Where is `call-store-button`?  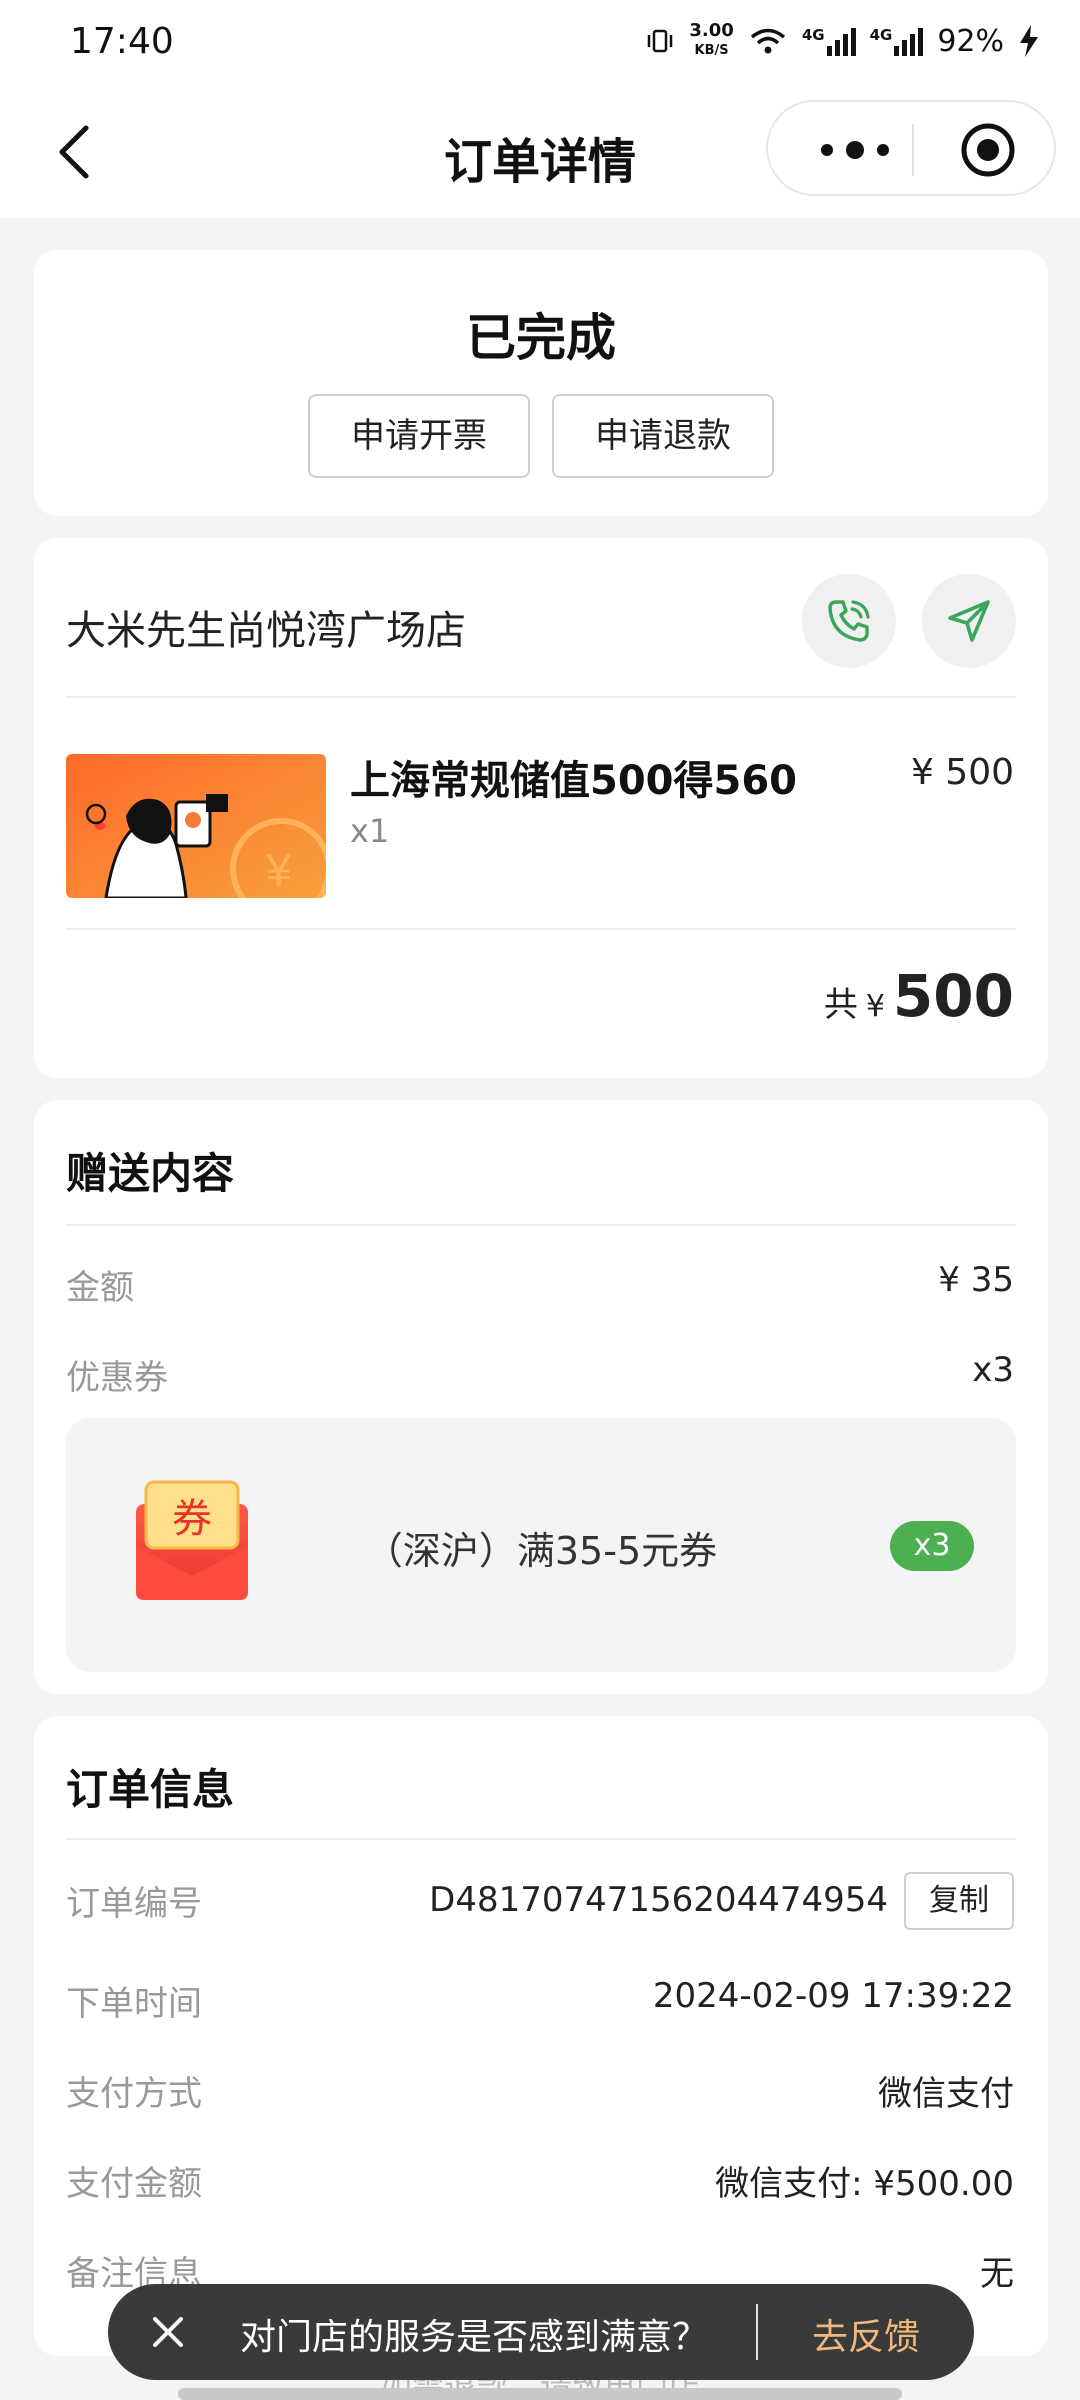
call-store-button is located at coordinates (849, 621).